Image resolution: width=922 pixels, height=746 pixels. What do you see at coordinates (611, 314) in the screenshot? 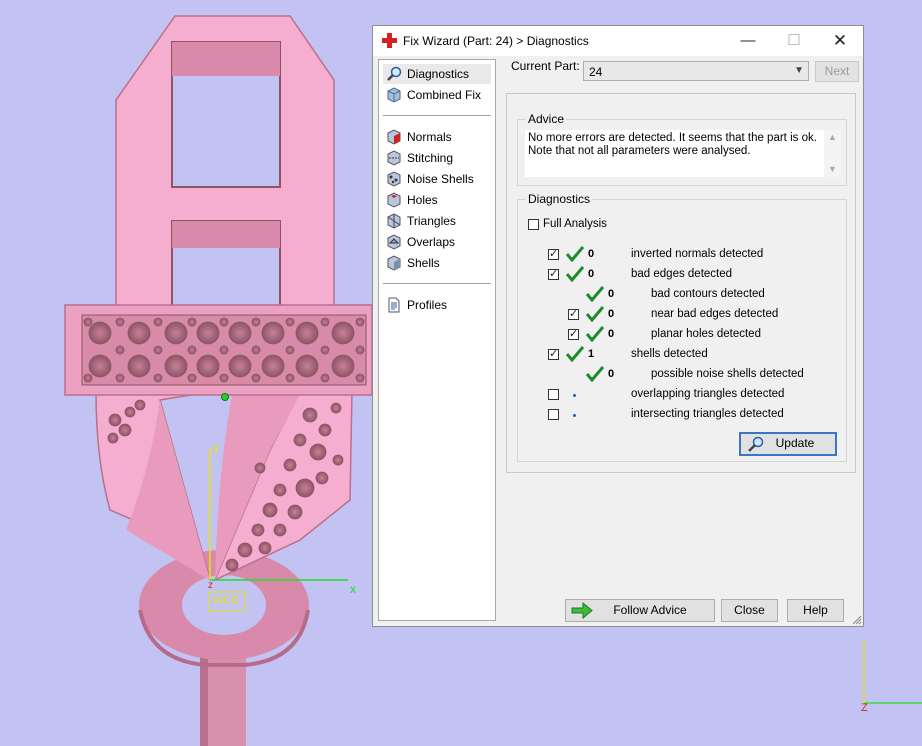
I see `near-bad-edges-count: 0` at bounding box center [611, 314].